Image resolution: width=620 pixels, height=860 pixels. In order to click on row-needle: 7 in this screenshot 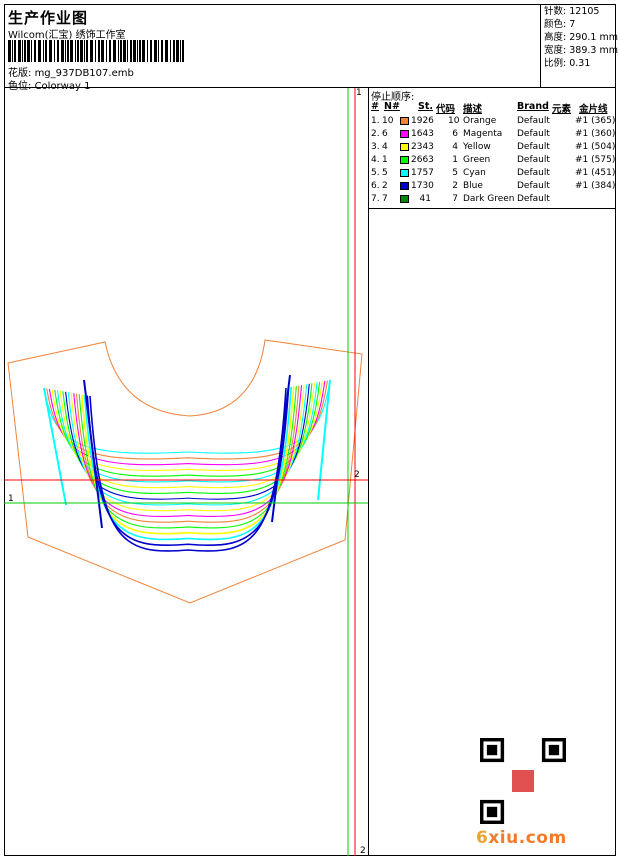, I will do `click(385, 199)`.